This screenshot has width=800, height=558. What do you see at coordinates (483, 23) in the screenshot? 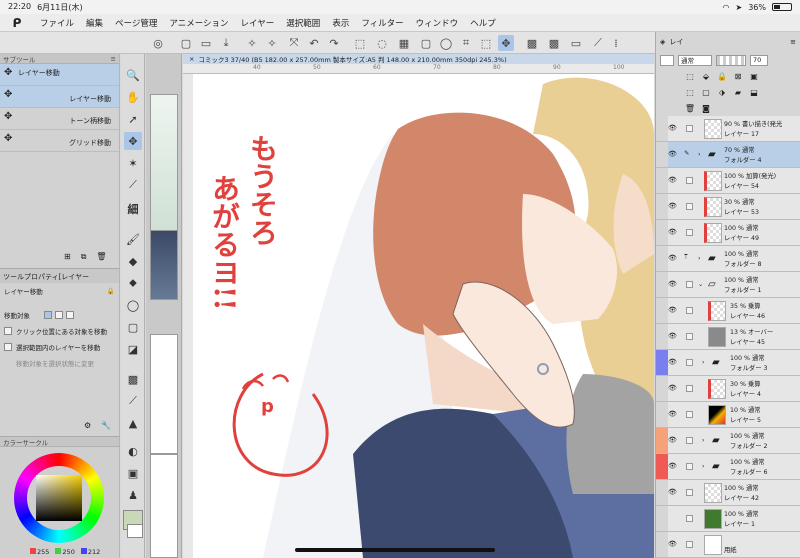
I see `menu-help: ヘルプ` at bounding box center [483, 23].